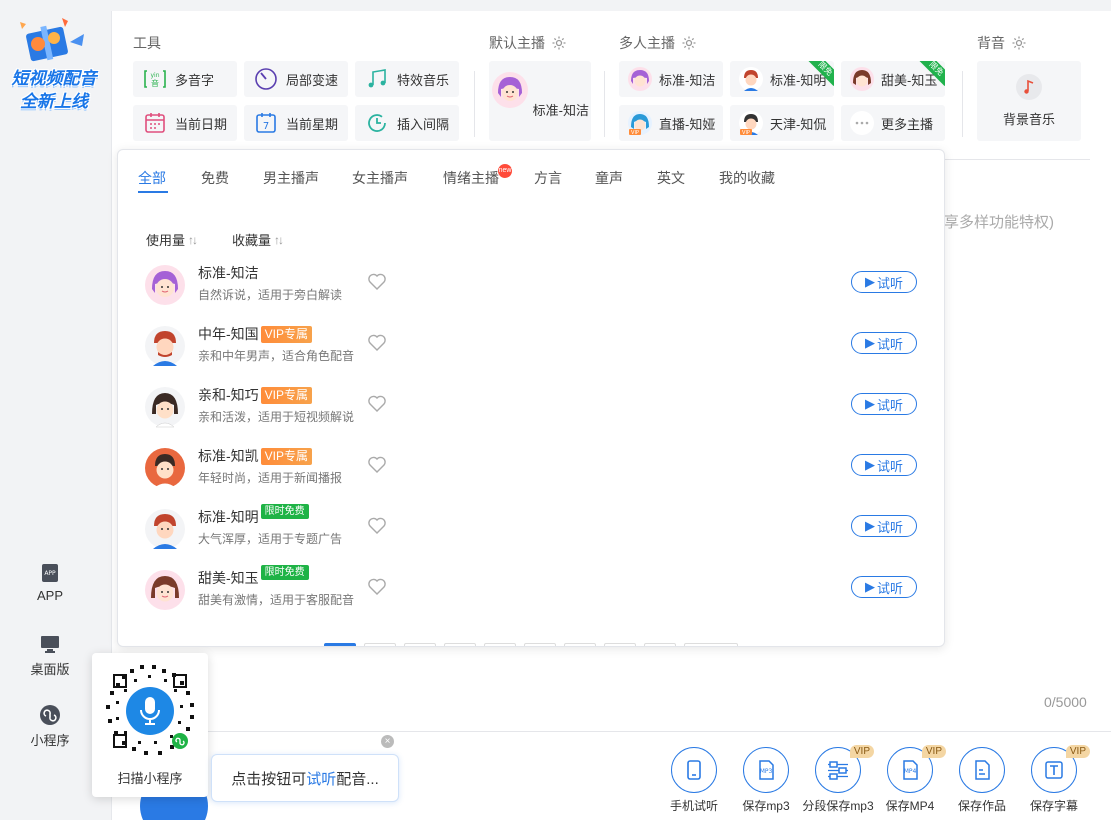  I want to click on char-counter: 0/5000, so click(1065, 702).